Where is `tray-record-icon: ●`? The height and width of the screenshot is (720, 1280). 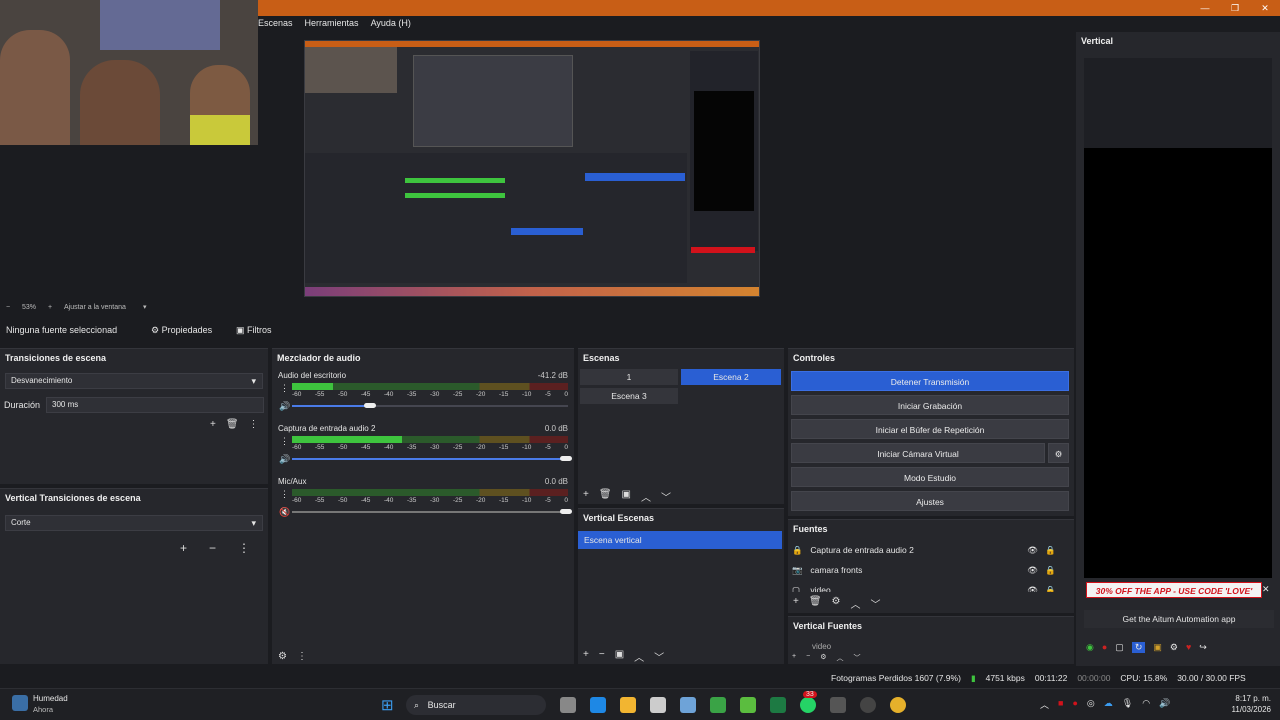
tray-record-icon: ● is located at coordinates (1074, 704).